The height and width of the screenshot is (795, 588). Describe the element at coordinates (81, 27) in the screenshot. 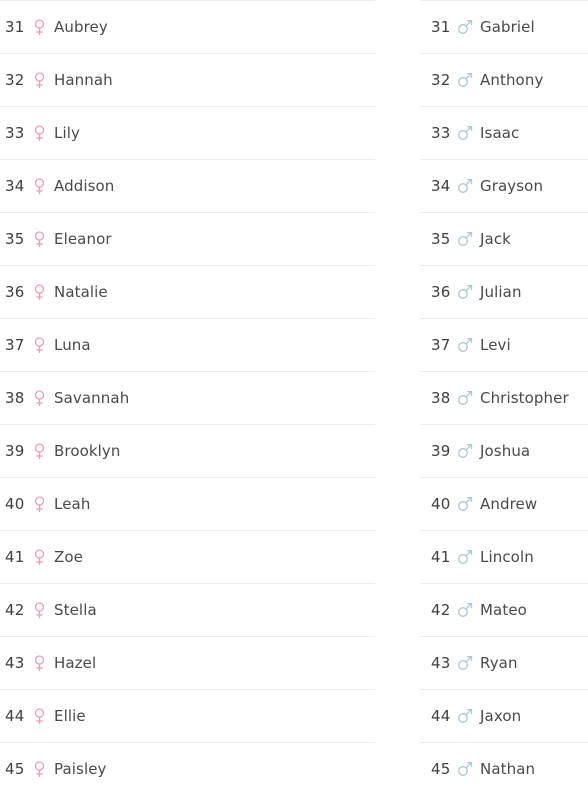

I see `person-name: Aubrey` at that location.